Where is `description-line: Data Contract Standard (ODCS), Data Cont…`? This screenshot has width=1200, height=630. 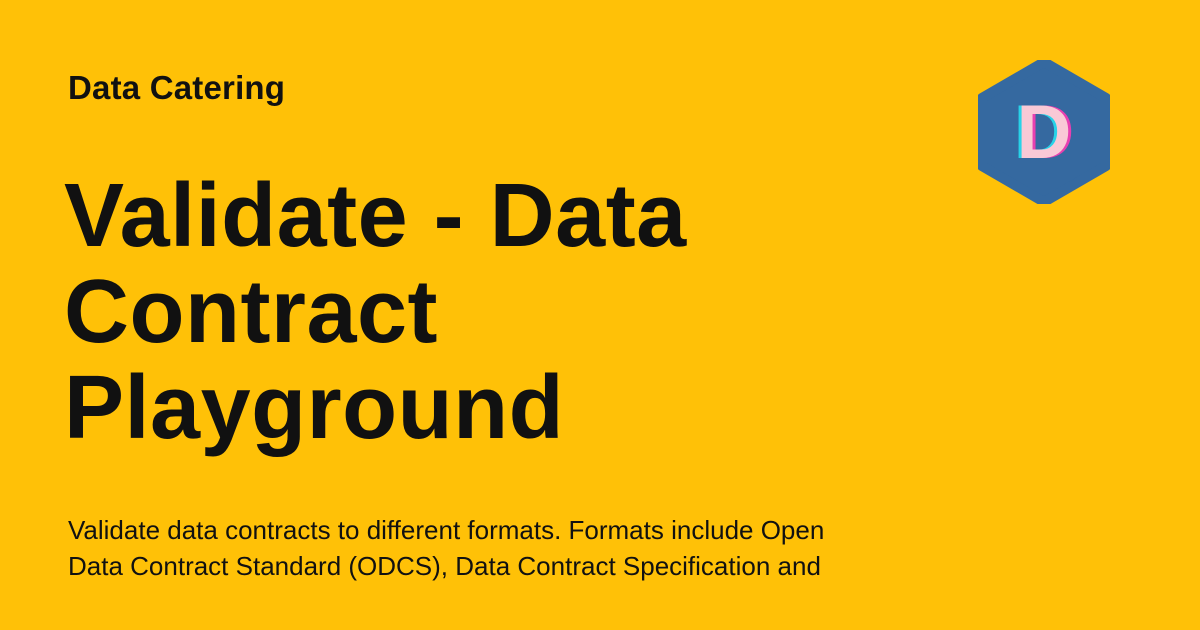 description-line: Data Contract Standard (ODCS), Data Cont… is located at coordinates (444, 566).